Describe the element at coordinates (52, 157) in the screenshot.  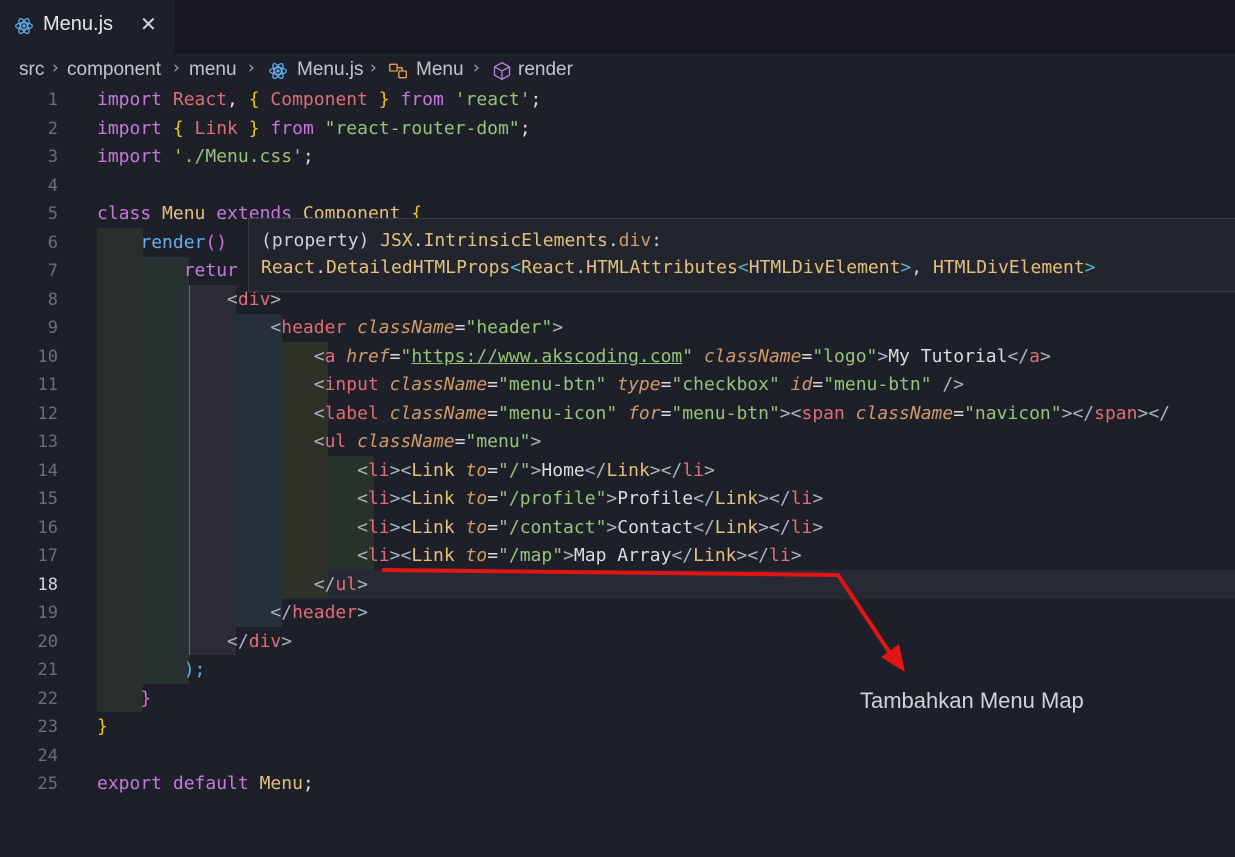
I see `line-number: 3` at that location.